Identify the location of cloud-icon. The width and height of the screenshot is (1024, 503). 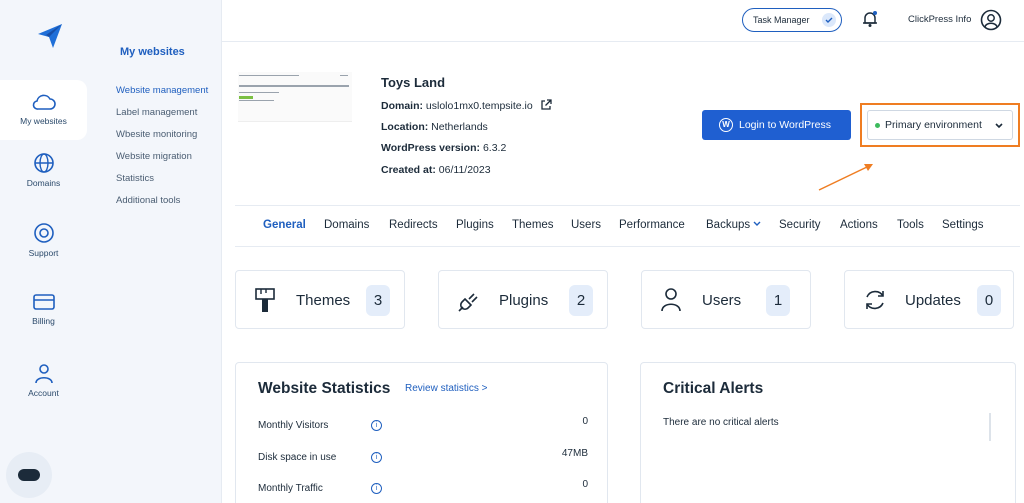
(44, 102).